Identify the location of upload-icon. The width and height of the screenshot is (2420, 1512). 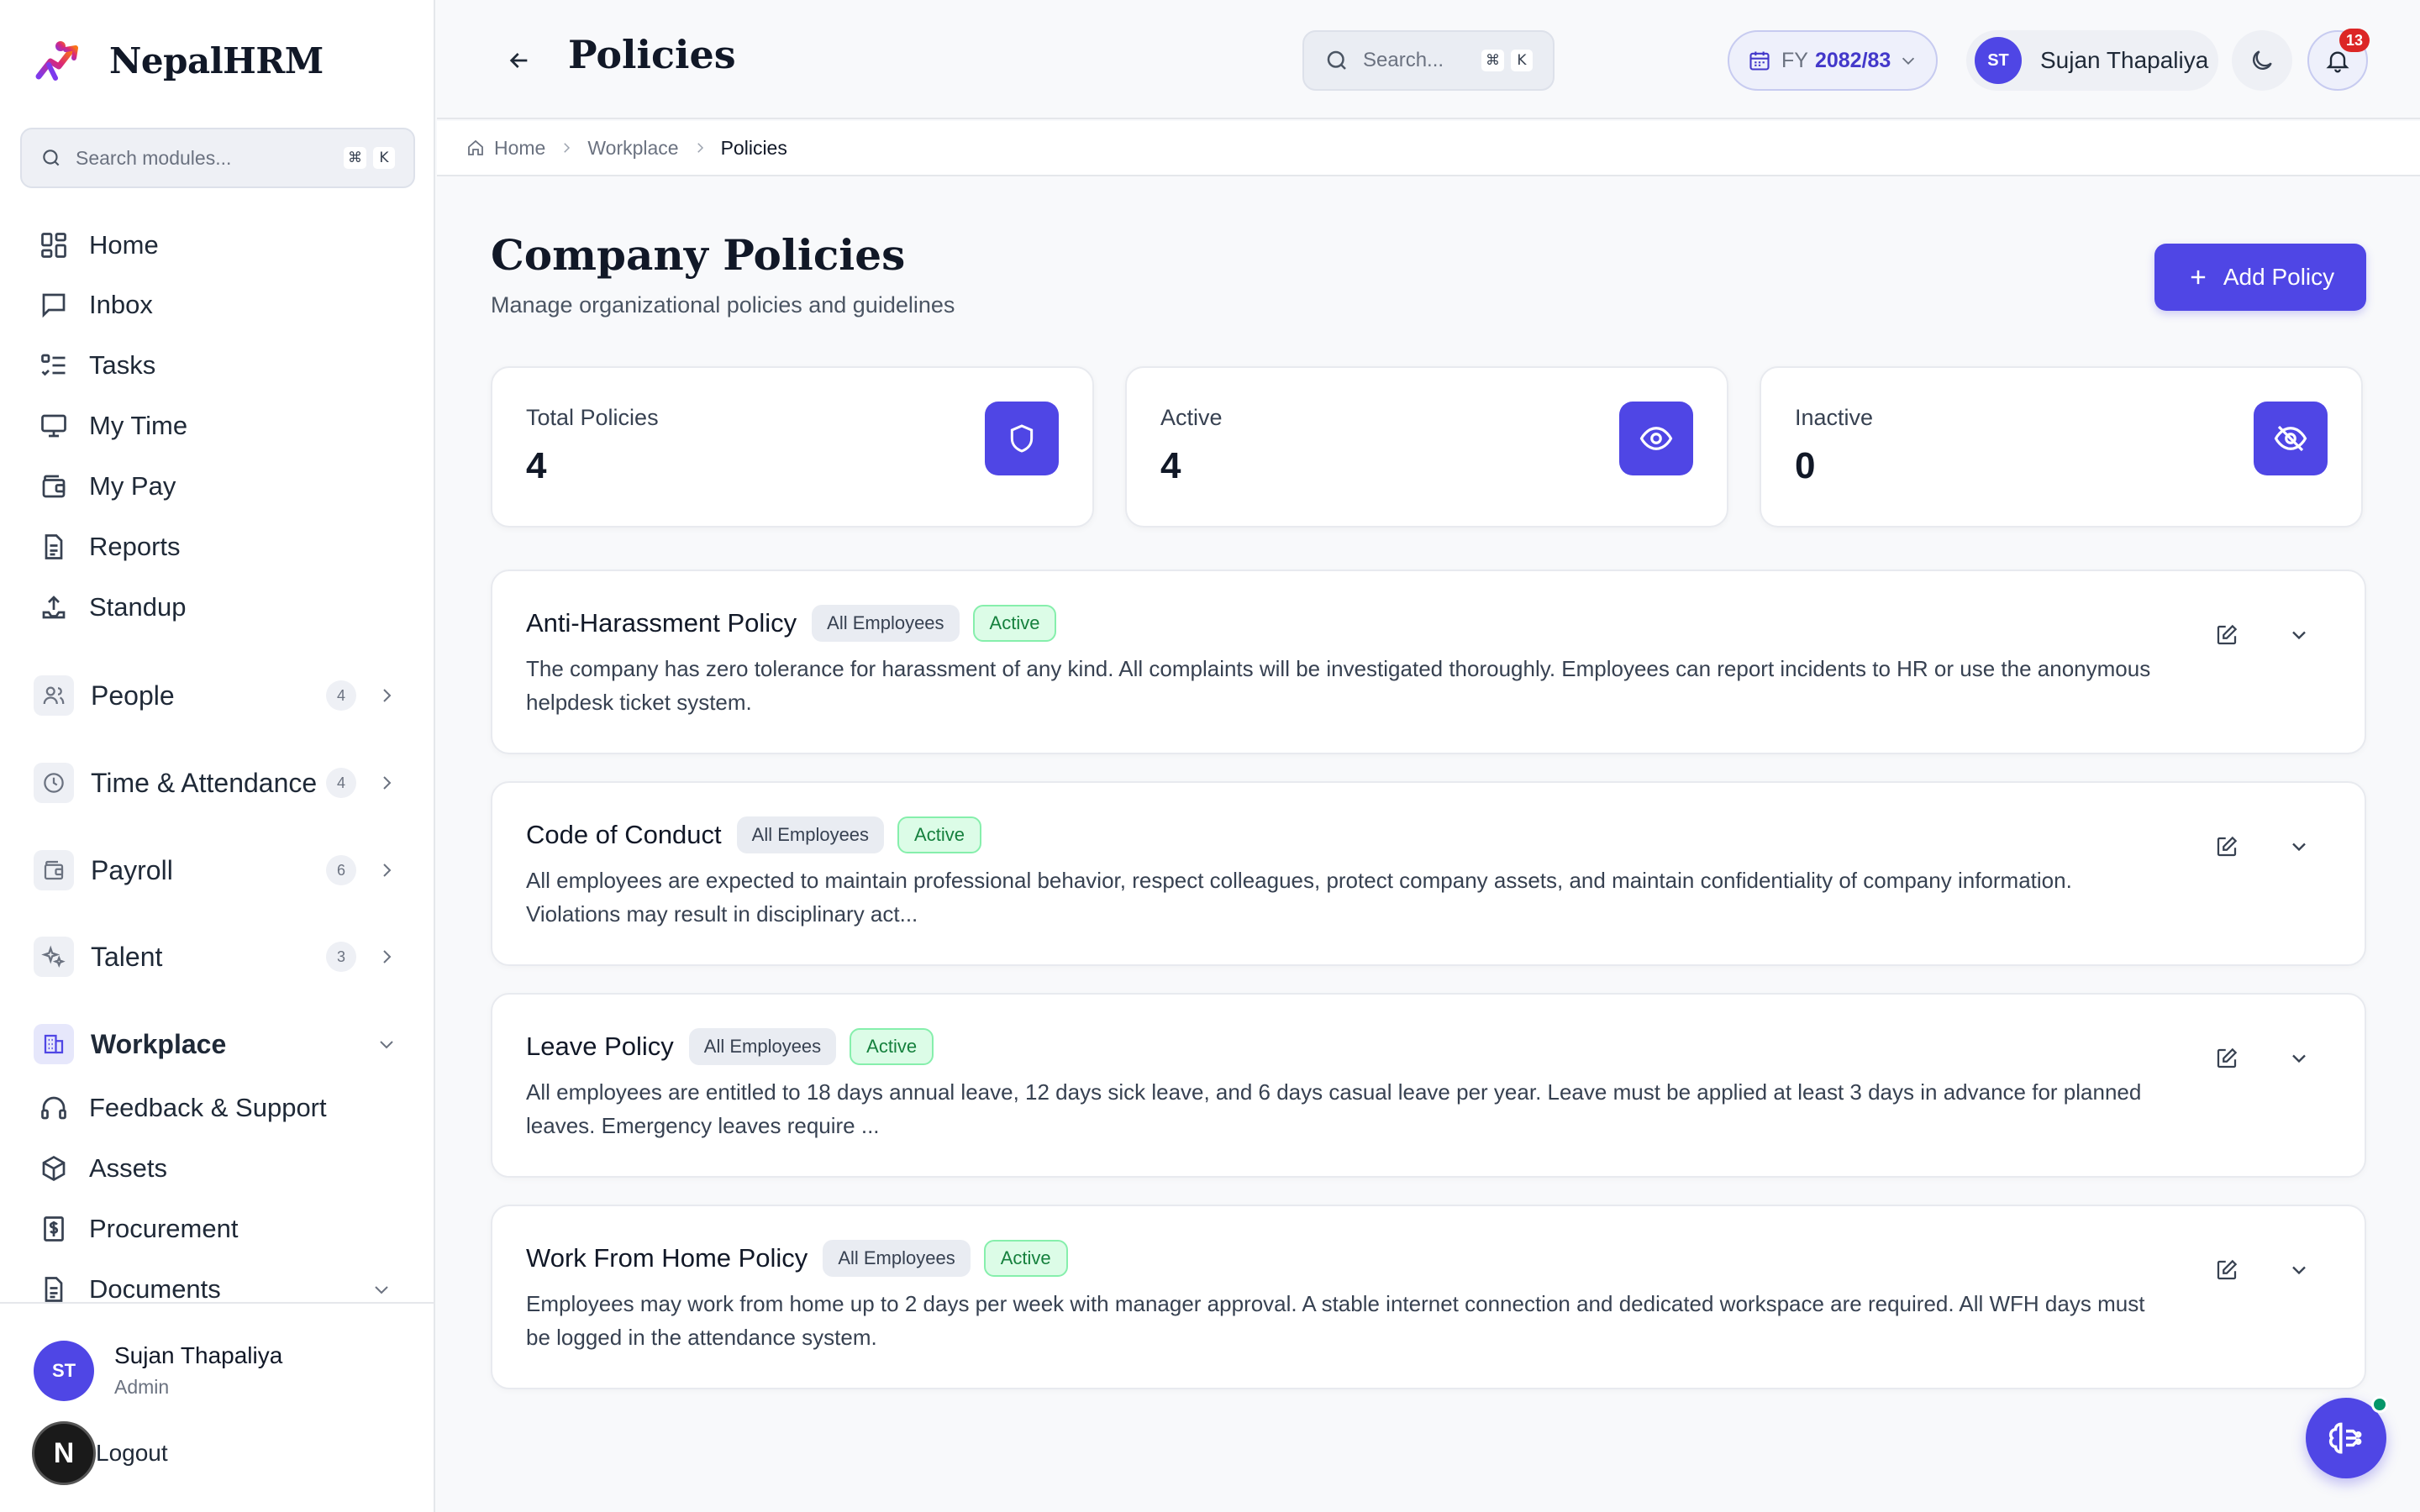
(54, 607).